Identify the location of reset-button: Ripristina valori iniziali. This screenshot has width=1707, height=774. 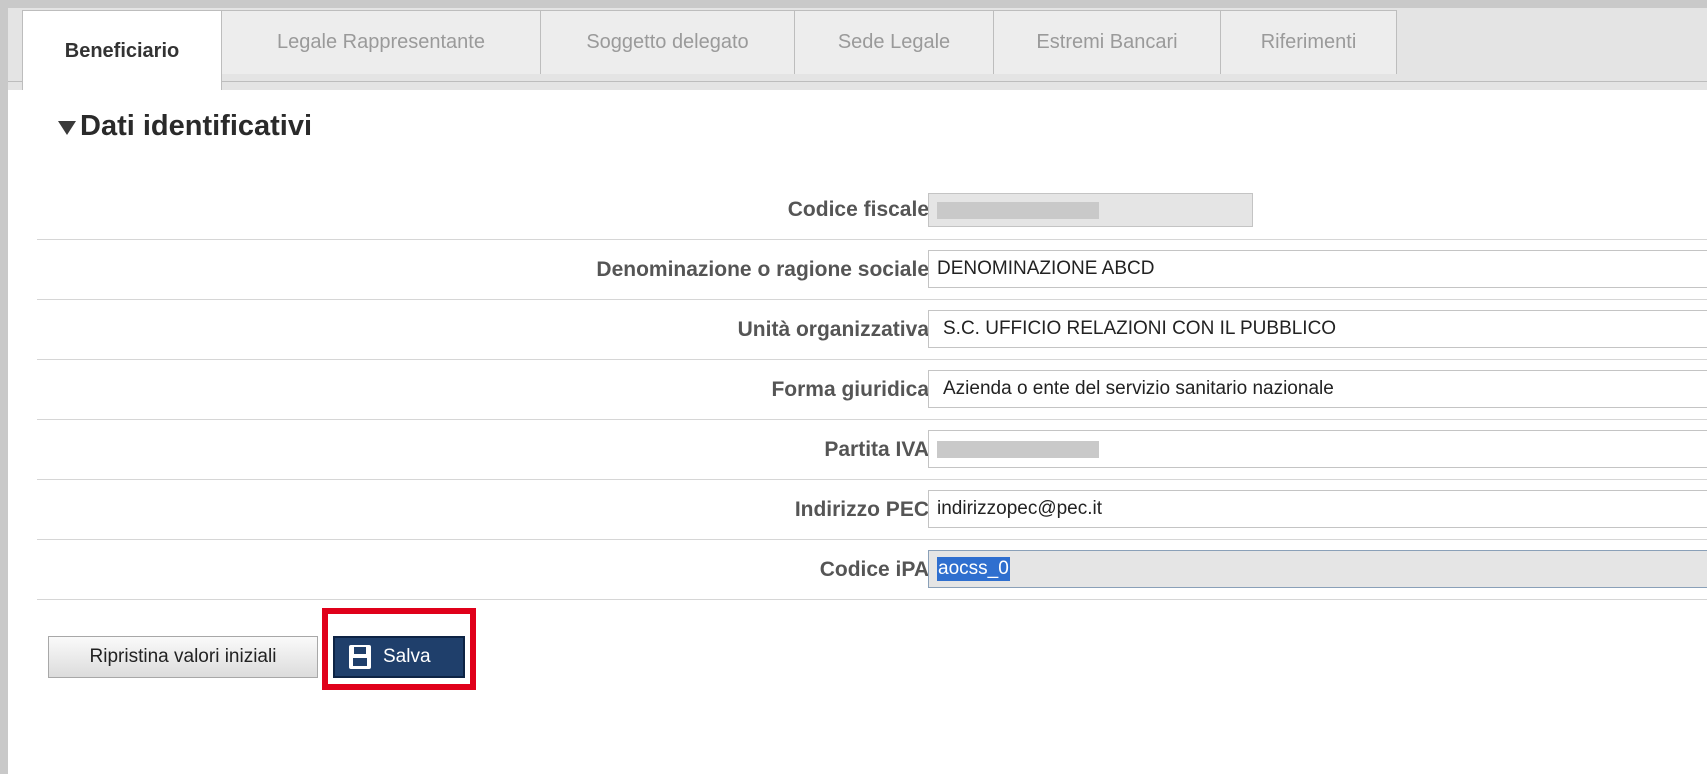
(183, 657).